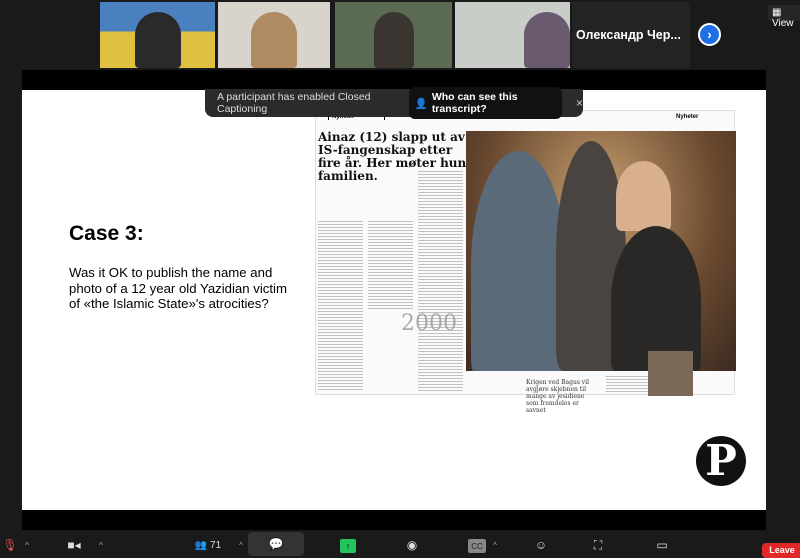 The height and width of the screenshot is (558, 800). What do you see at coordinates (601, 251) in the screenshot?
I see `newspaper-photo` at bounding box center [601, 251].